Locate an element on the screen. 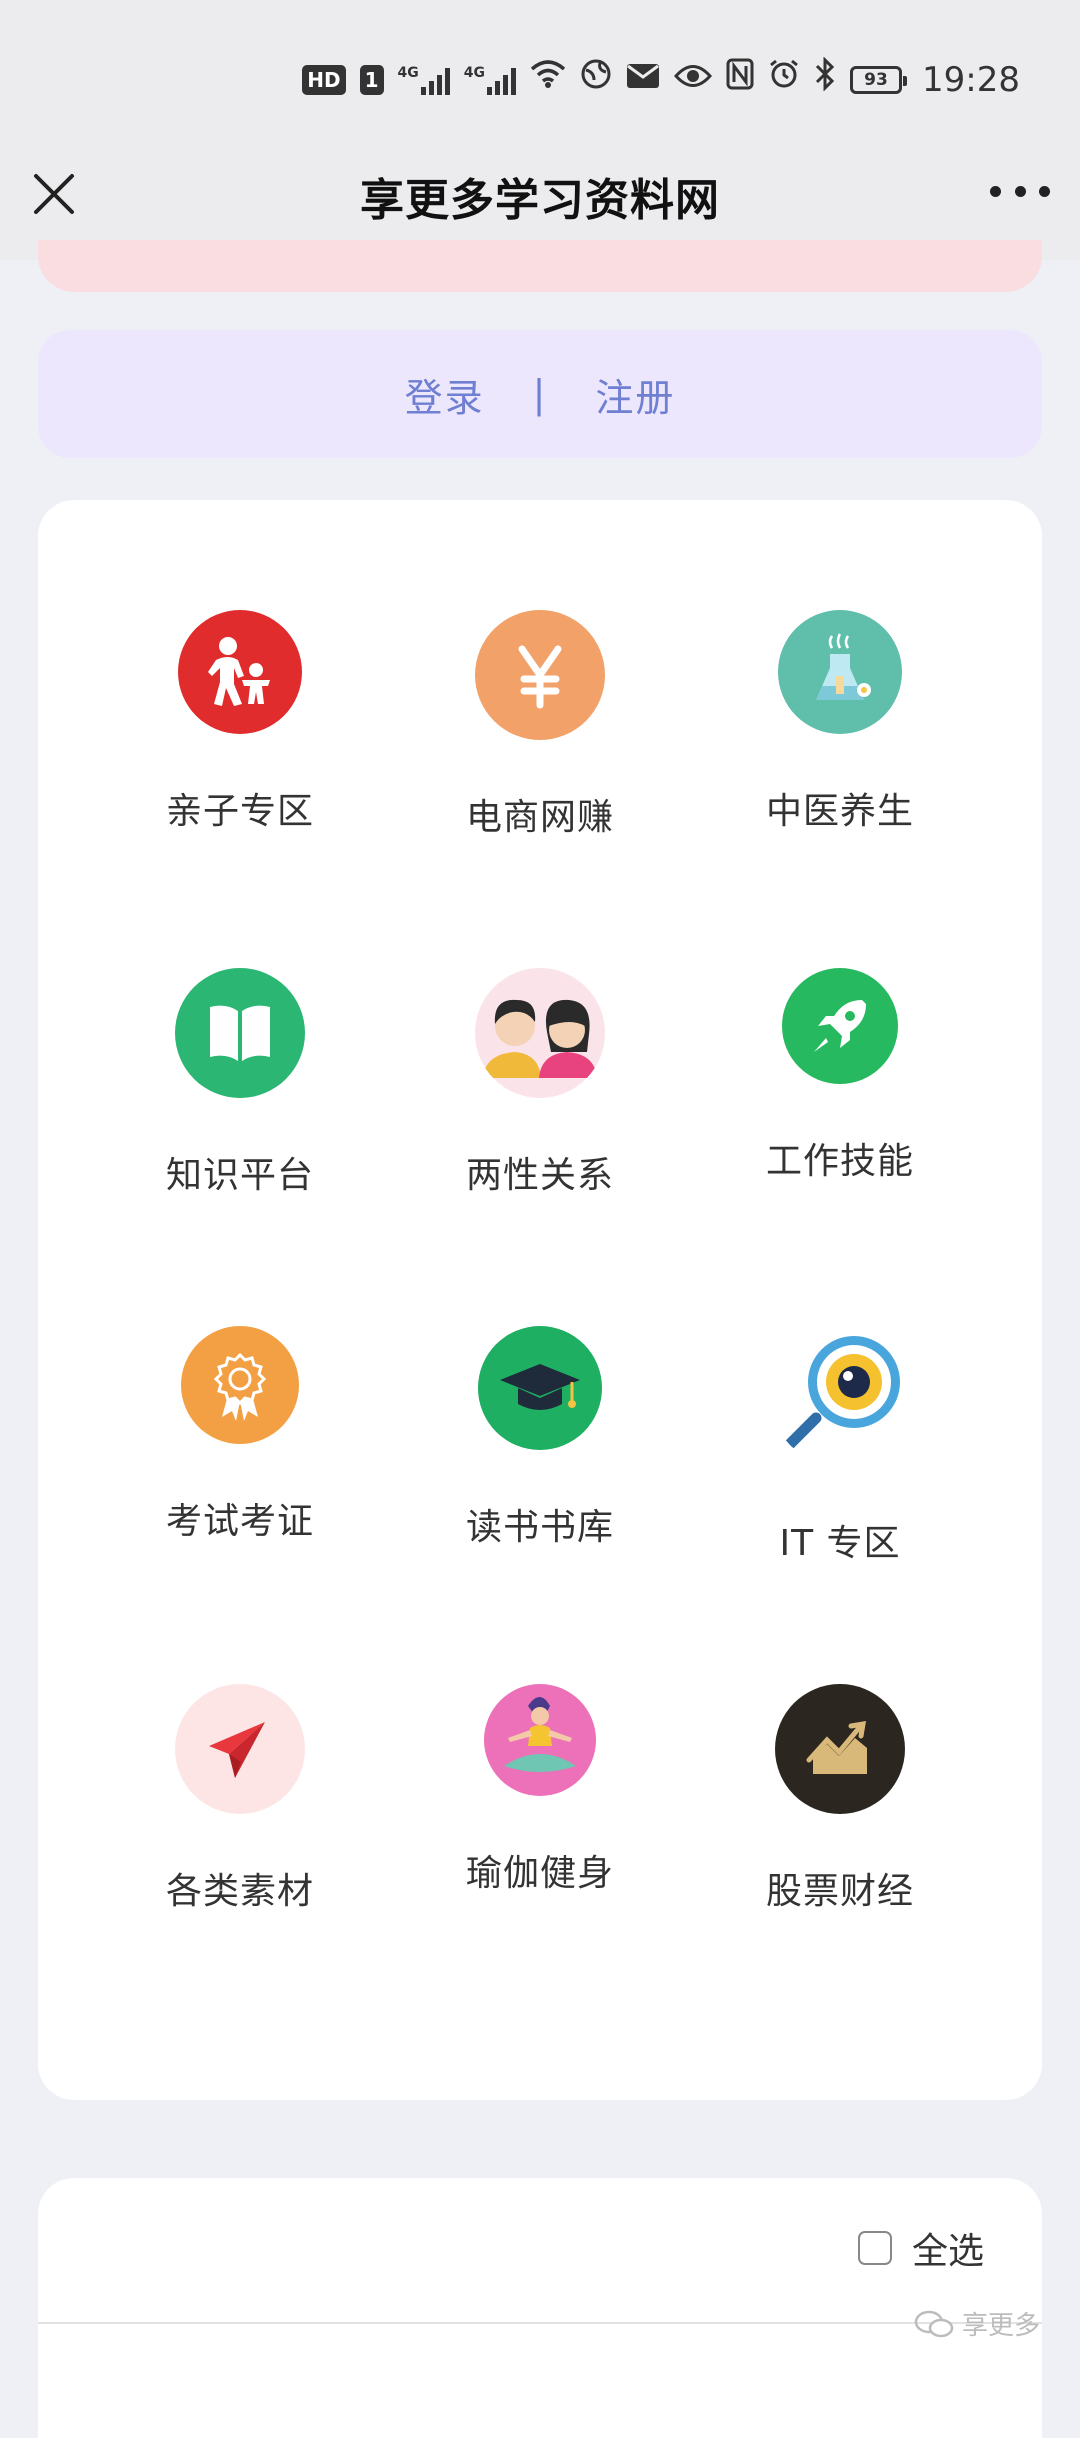 The image size is (1080, 2438). category-label: 中医养生 is located at coordinates (839, 811).